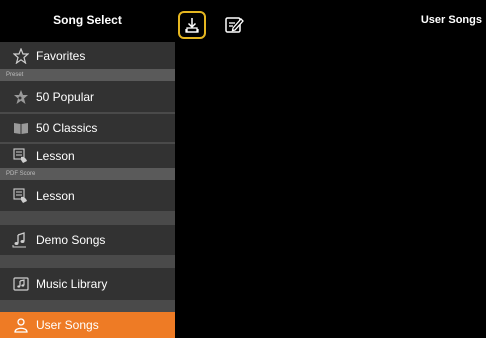 This screenshot has width=486, height=338. Describe the element at coordinates (21, 128) in the screenshot. I see `book-icon` at that location.